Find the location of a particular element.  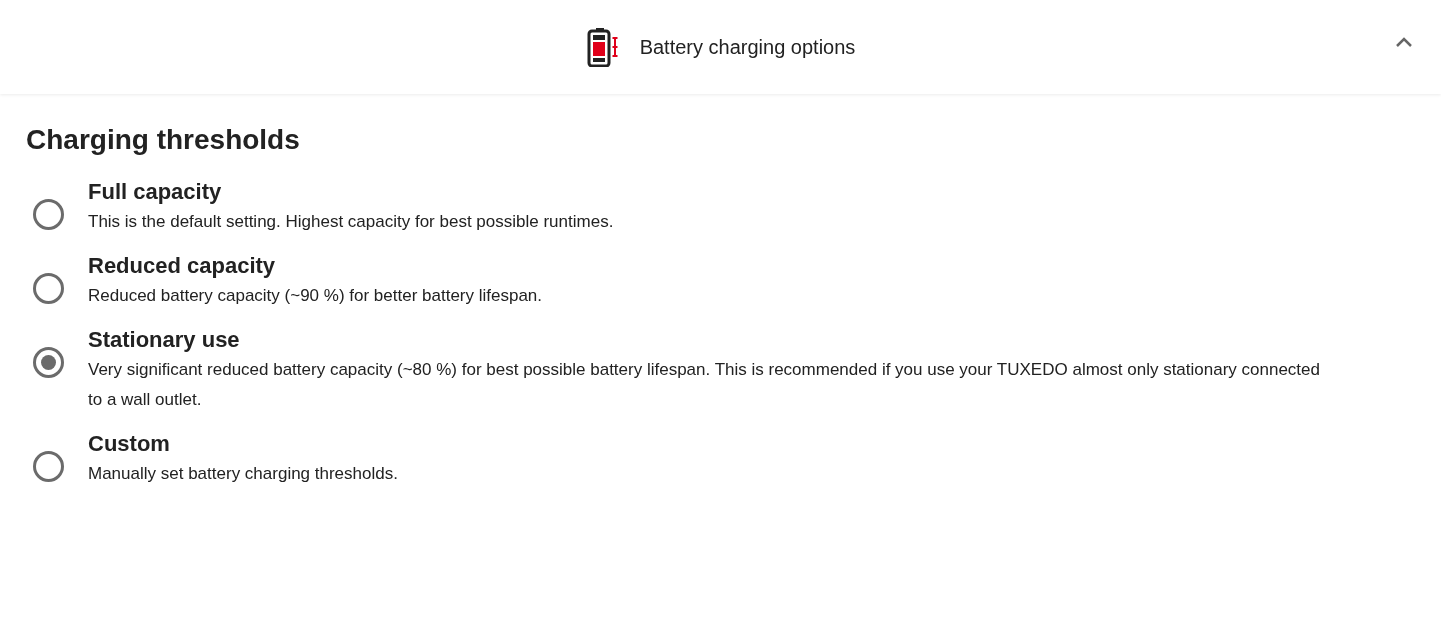

option-title: Stationary use is located at coordinates (164, 340).